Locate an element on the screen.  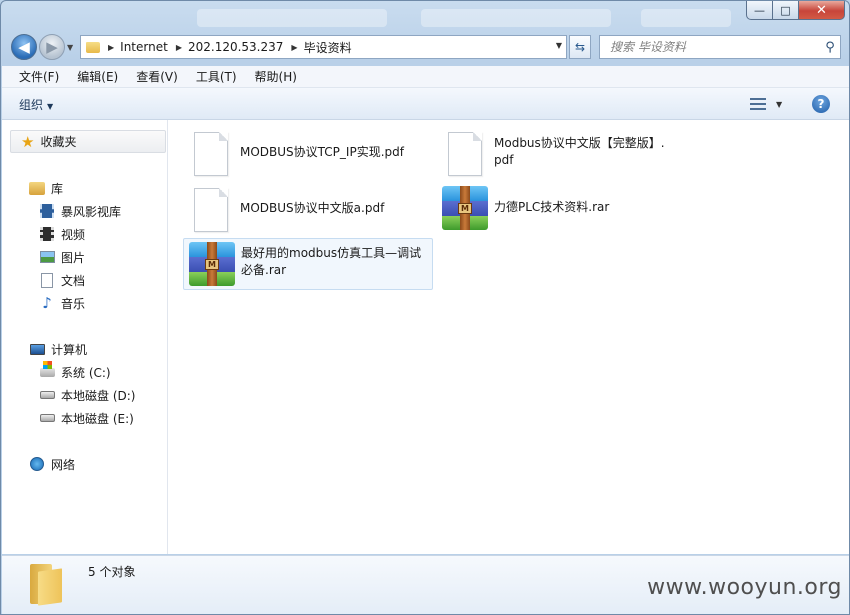
sidebar-item-baofeng-library: 暴风影视库 is located at coordinates (80, 211).